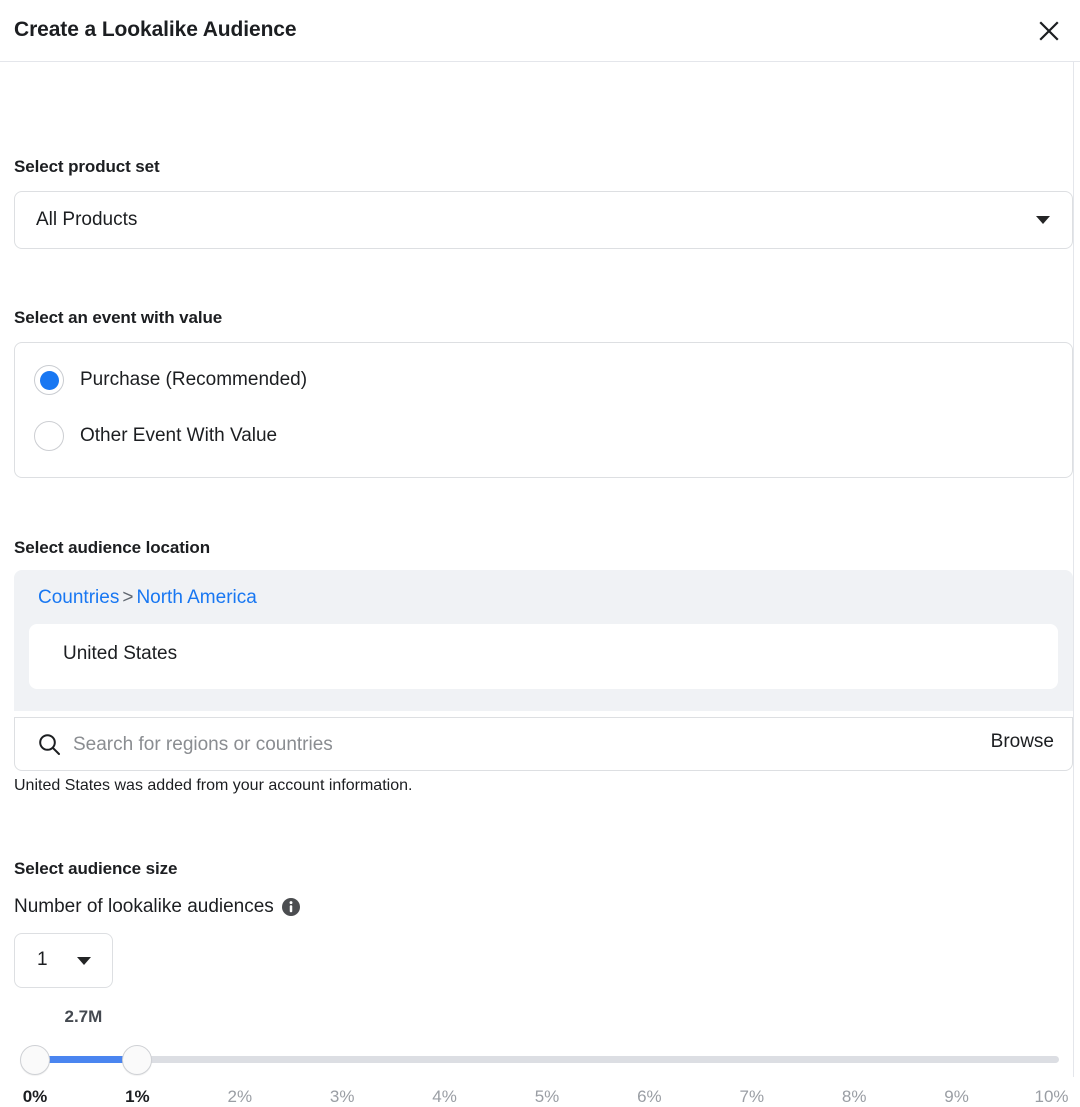 The height and width of the screenshot is (1107, 1080). I want to click on search-input, so click(513, 745).